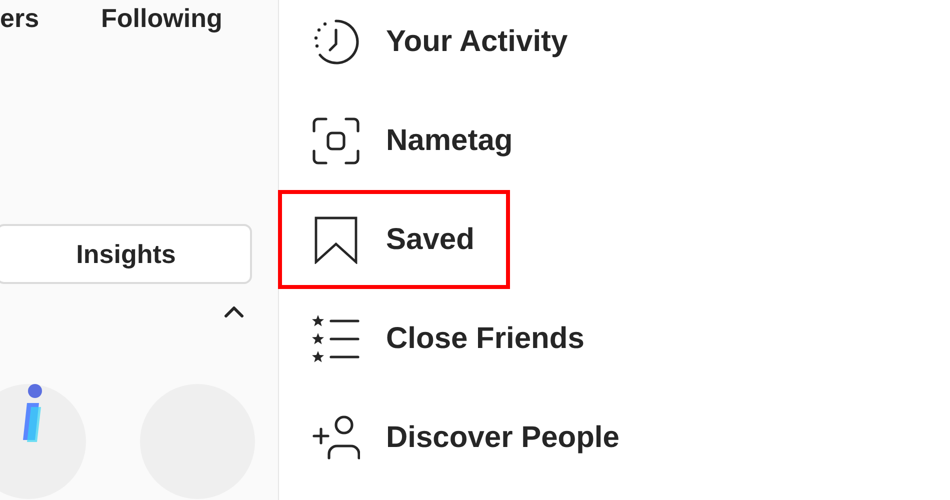  What do you see at coordinates (161, 18) in the screenshot?
I see `stat-label: Following` at bounding box center [161, 18].